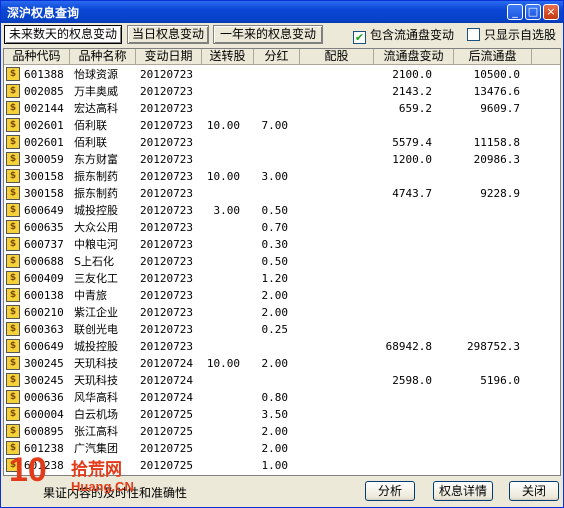 The image size is (564, 508). What do you see at coordinates (282, 329) in the screenshot?
I see `table-row: $600363 联创光电 20120723 0.25` at bounding box center [282, 329].